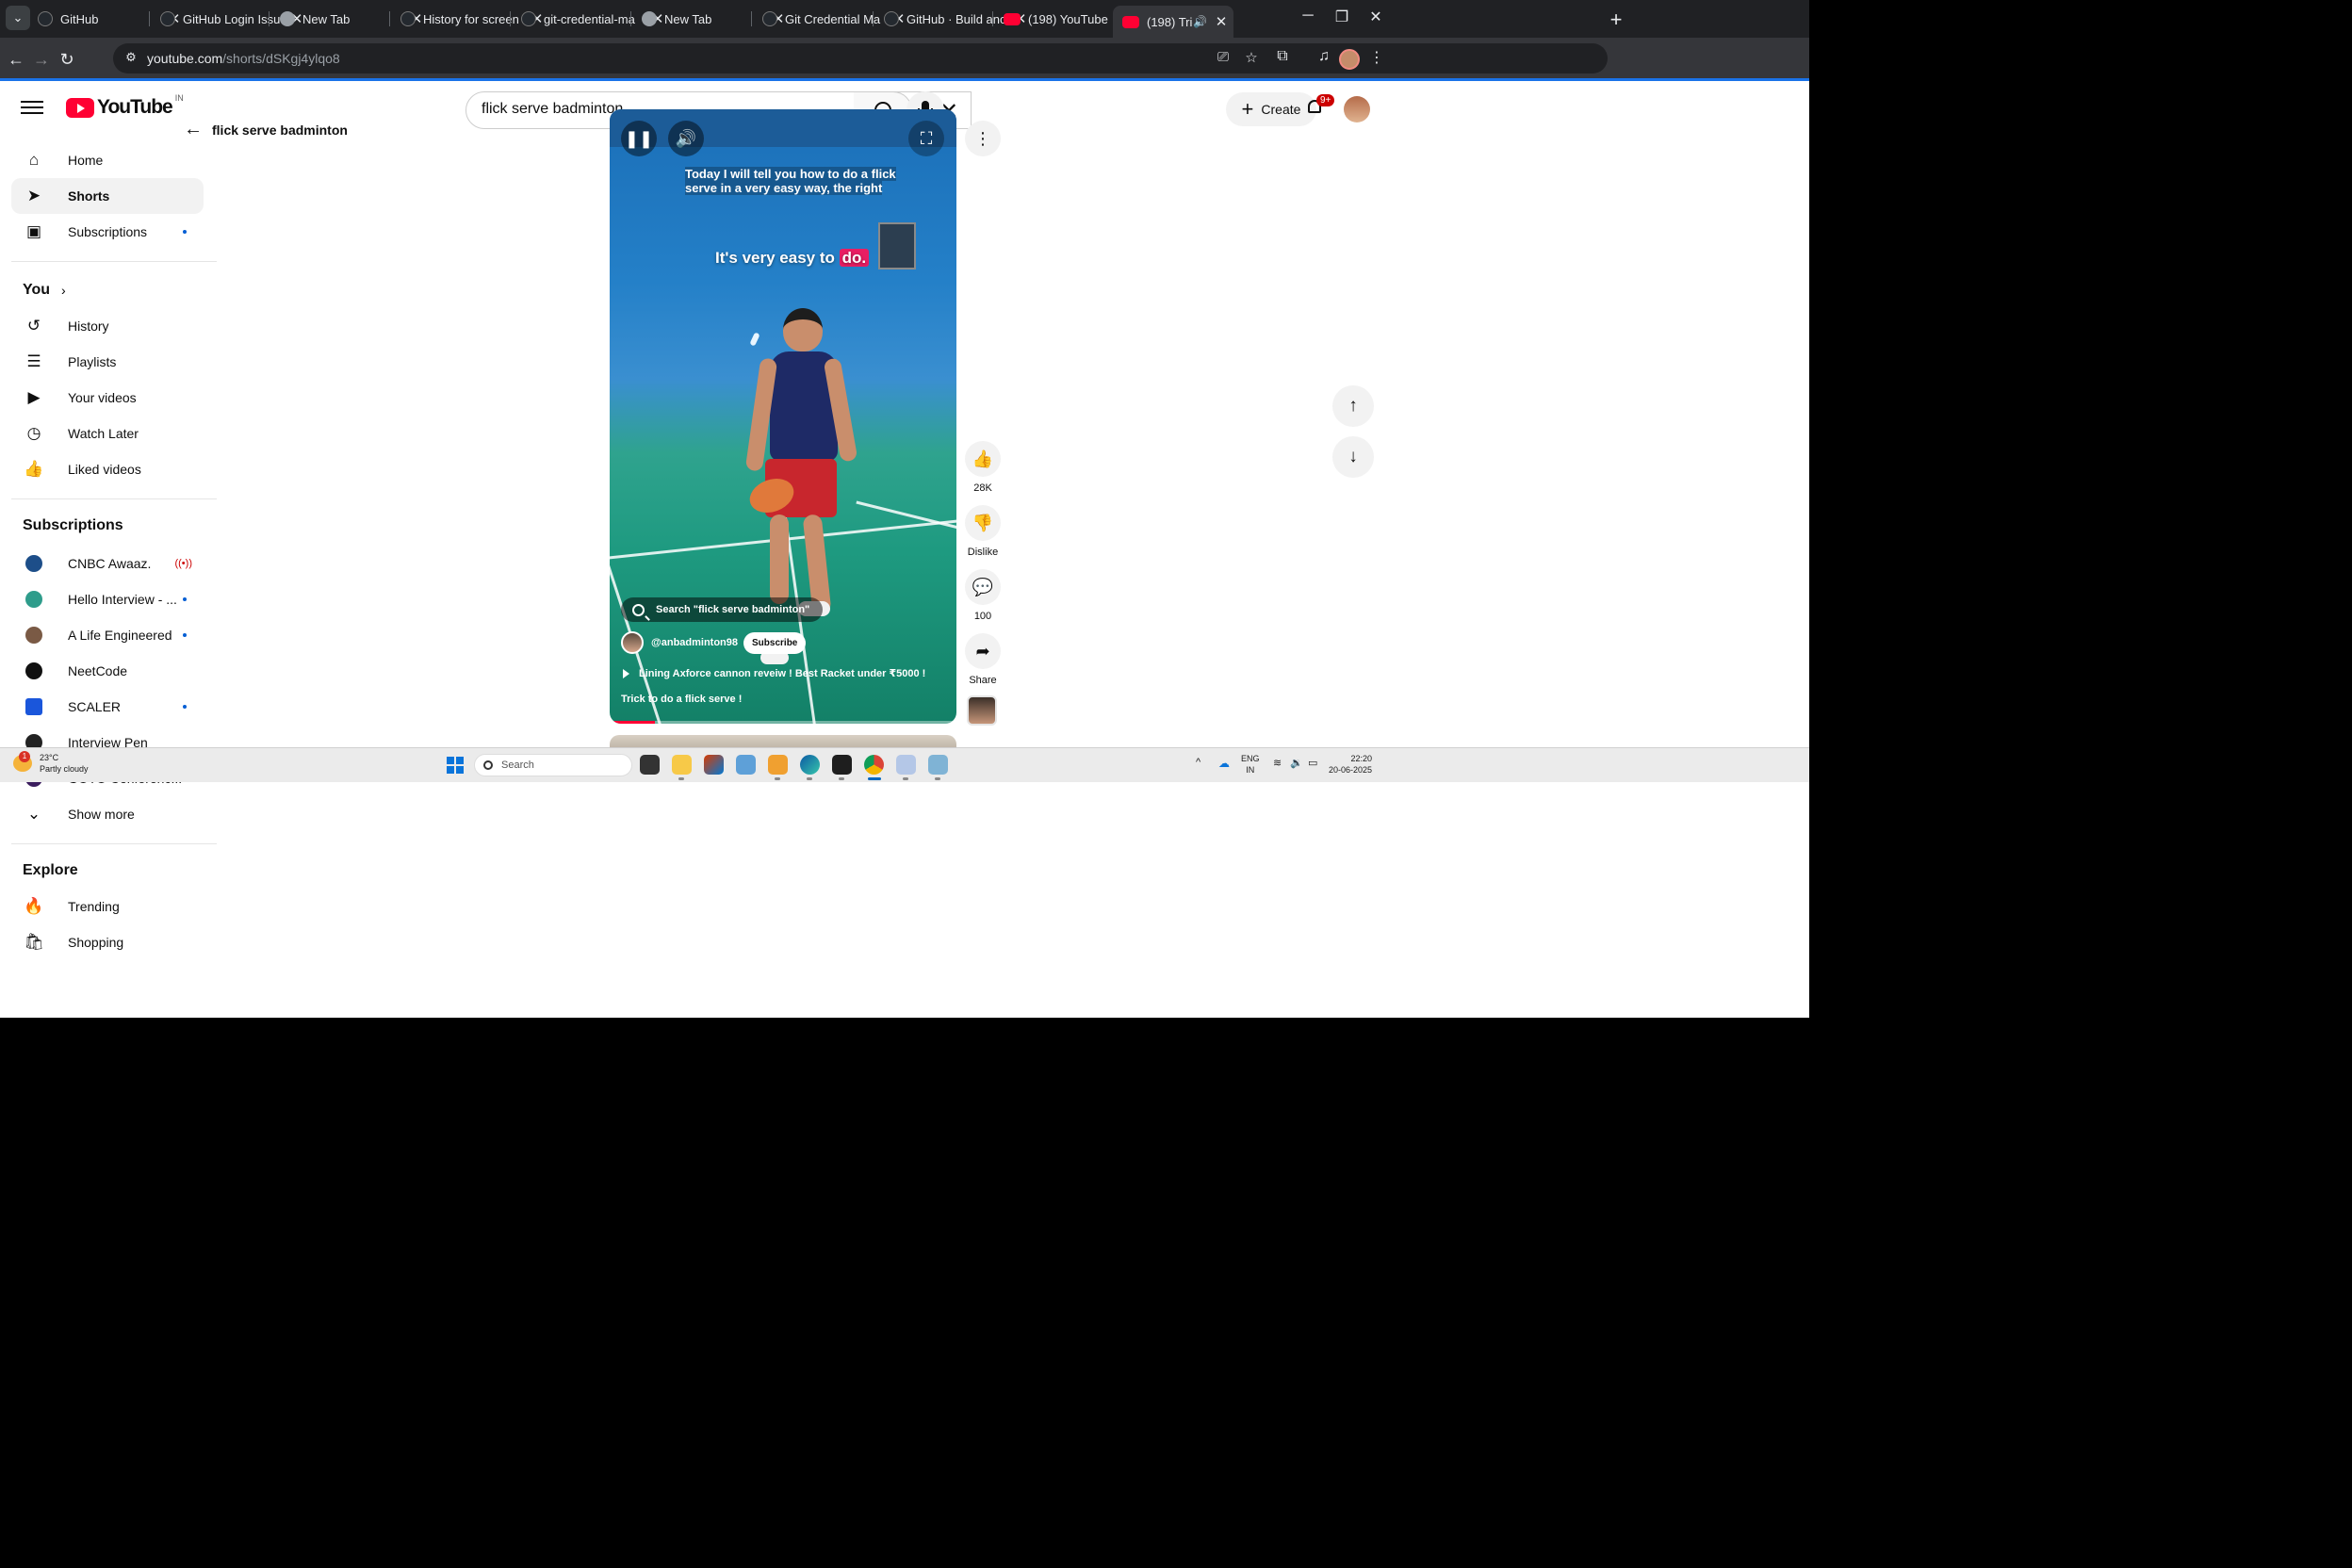  What do you see at coordinates (1350, 59) in the screenshot?
I see `browser-profile-avatar` at bounding box center [1350, 59].